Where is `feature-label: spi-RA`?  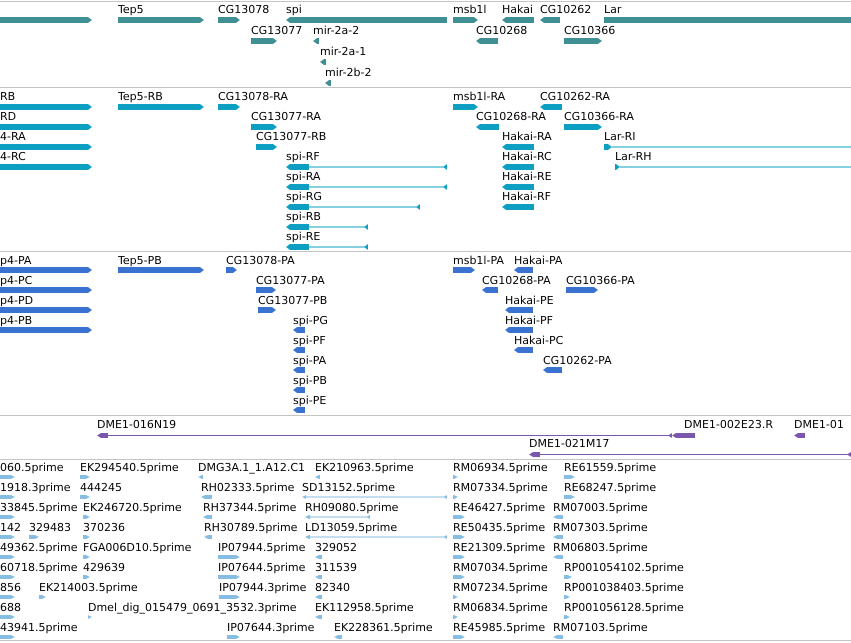
feature-label: spi-RA is located at coordinates (303, 176).